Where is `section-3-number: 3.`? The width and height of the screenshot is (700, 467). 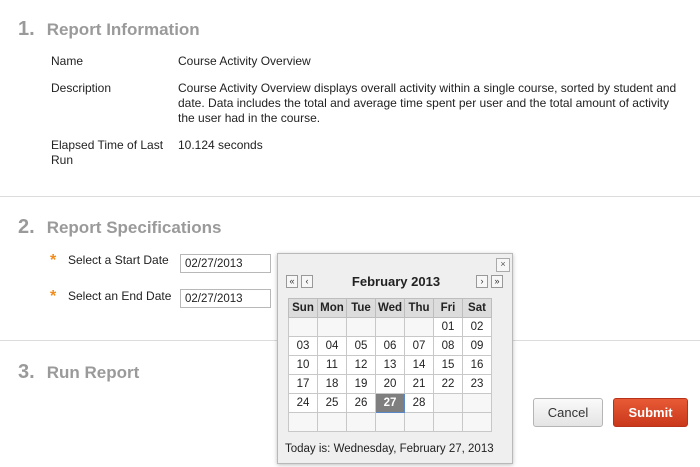 section-3-number: 3. is located at coordinates (26, 372).